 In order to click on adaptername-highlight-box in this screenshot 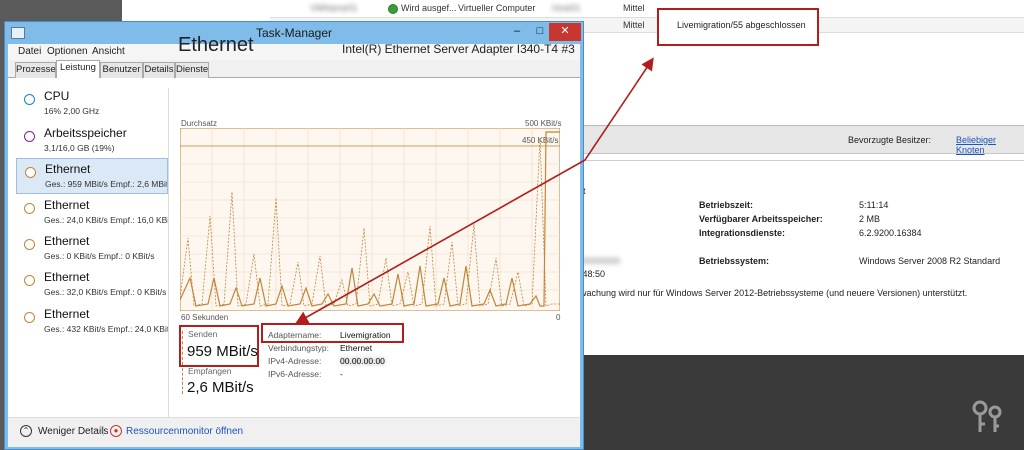, I will do `click(332, 333)`.